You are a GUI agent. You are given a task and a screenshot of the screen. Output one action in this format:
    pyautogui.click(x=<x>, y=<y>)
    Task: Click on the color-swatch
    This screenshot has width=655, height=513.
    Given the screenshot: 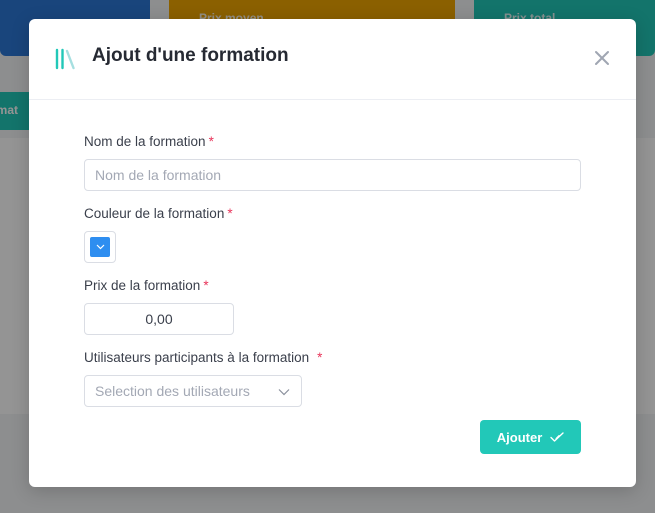 What is the action you would take?
    pyautogui.click(x=100, y=247)
    